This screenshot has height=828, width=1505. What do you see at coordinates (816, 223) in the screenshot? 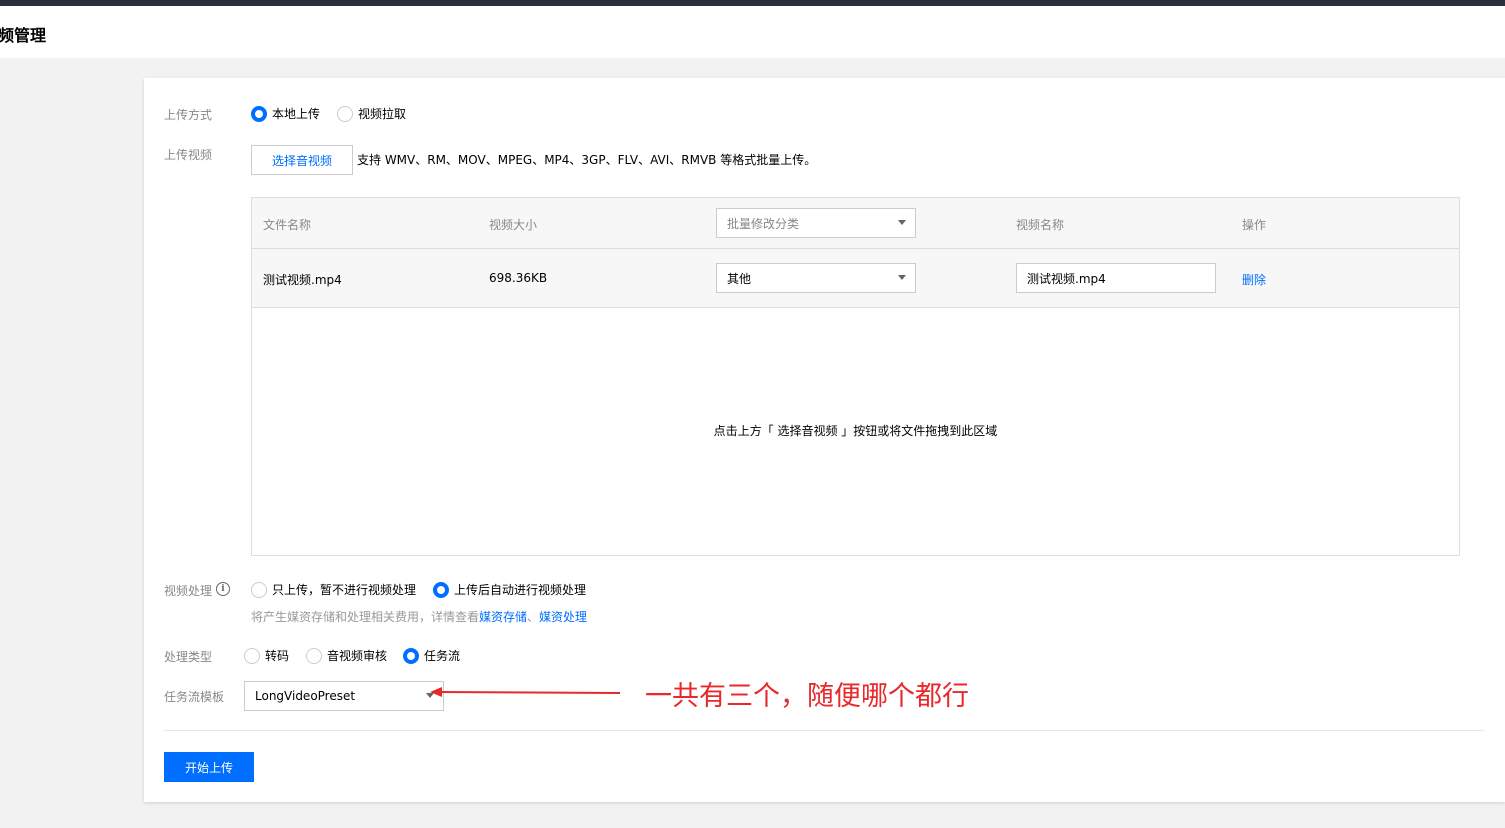
I see `batch-category-select: 批量修改分类` at bounding box center [816, 223].